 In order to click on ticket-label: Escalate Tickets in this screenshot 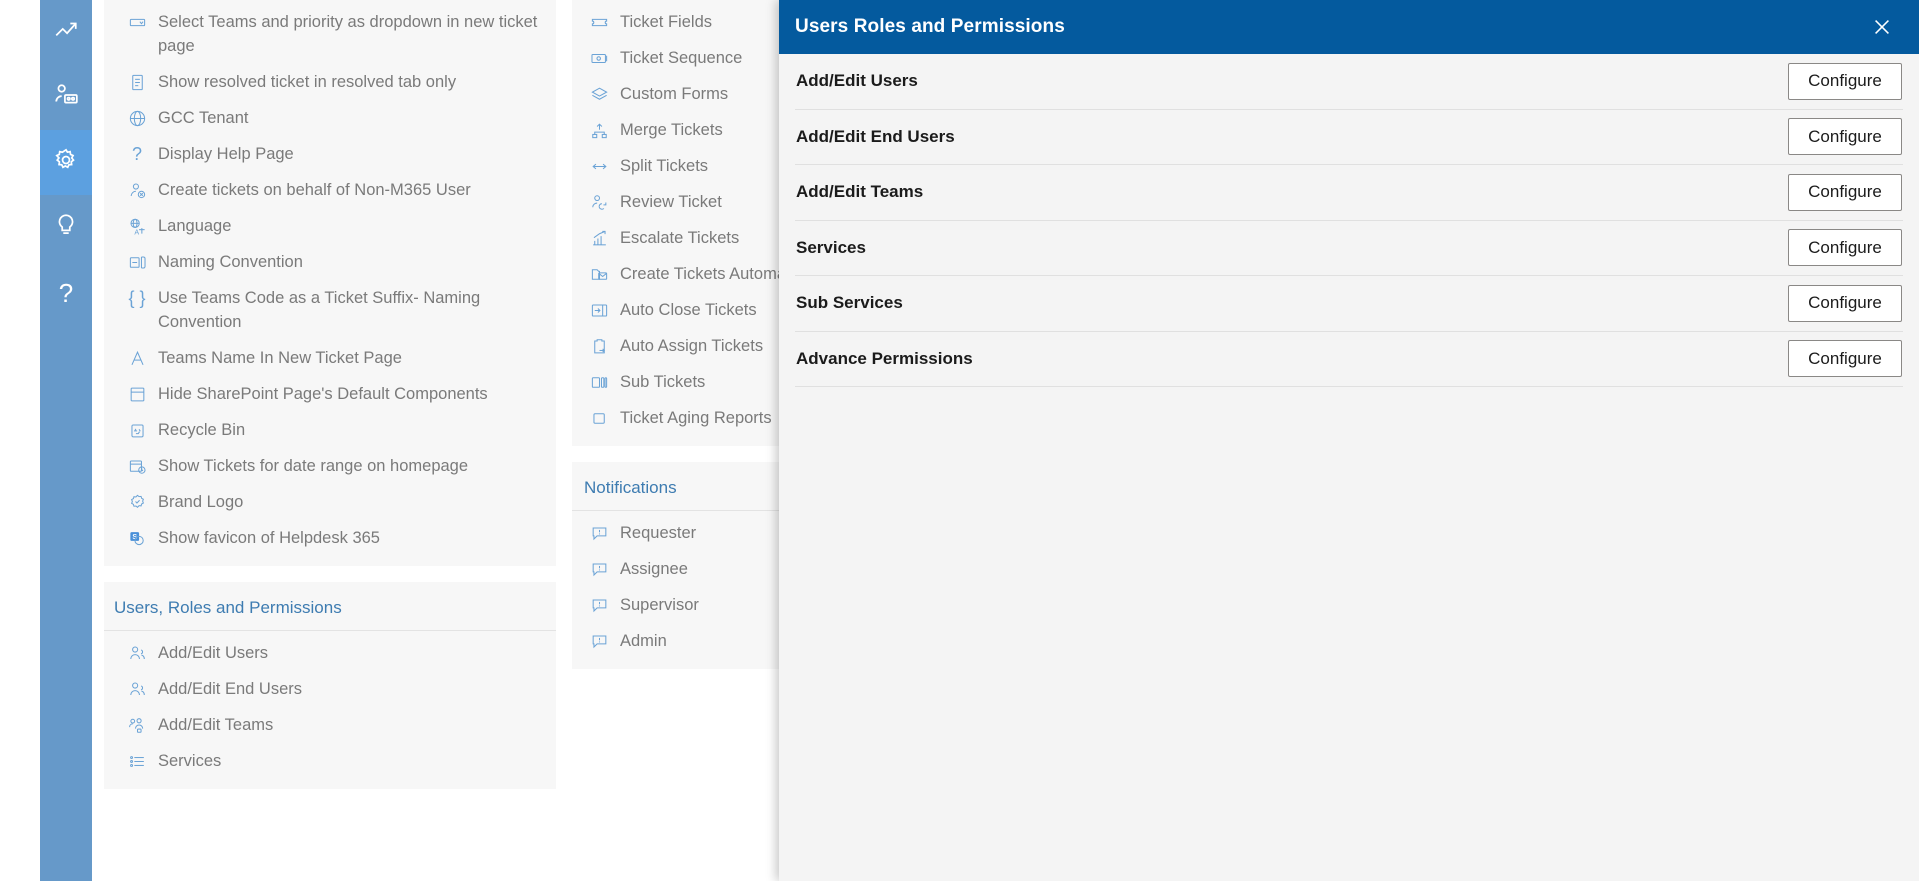, I will do `click(680, 238)`.